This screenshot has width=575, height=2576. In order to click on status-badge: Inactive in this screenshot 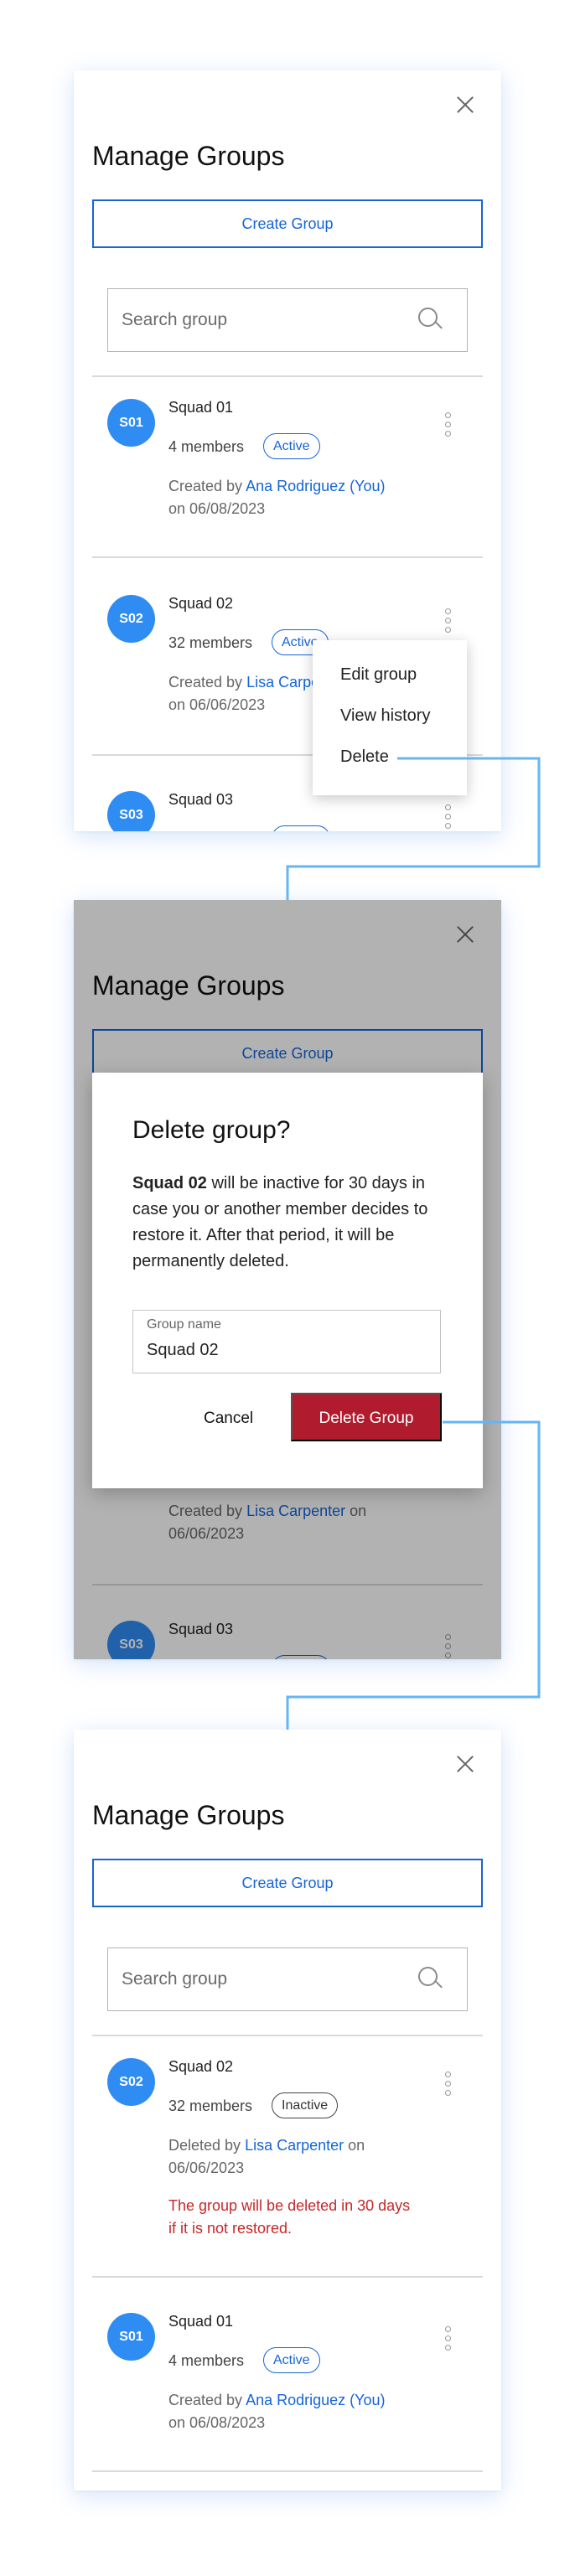, I will do `click(306, 2105)`.